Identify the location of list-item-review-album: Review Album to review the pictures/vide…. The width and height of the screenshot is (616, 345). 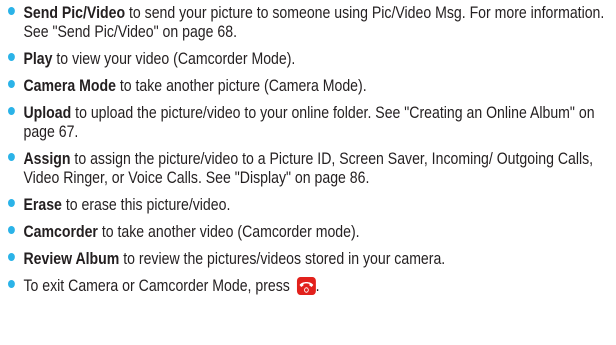
(312, 259).